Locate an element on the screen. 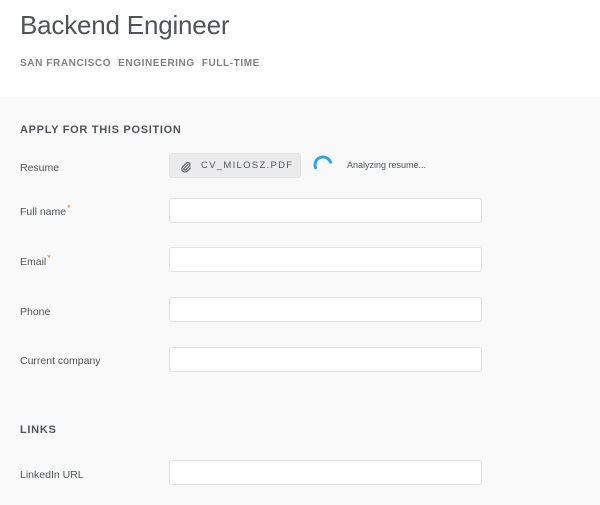 The width and height of the screenshot is (600, 505). phone-input is located at coordinates (325, 309).